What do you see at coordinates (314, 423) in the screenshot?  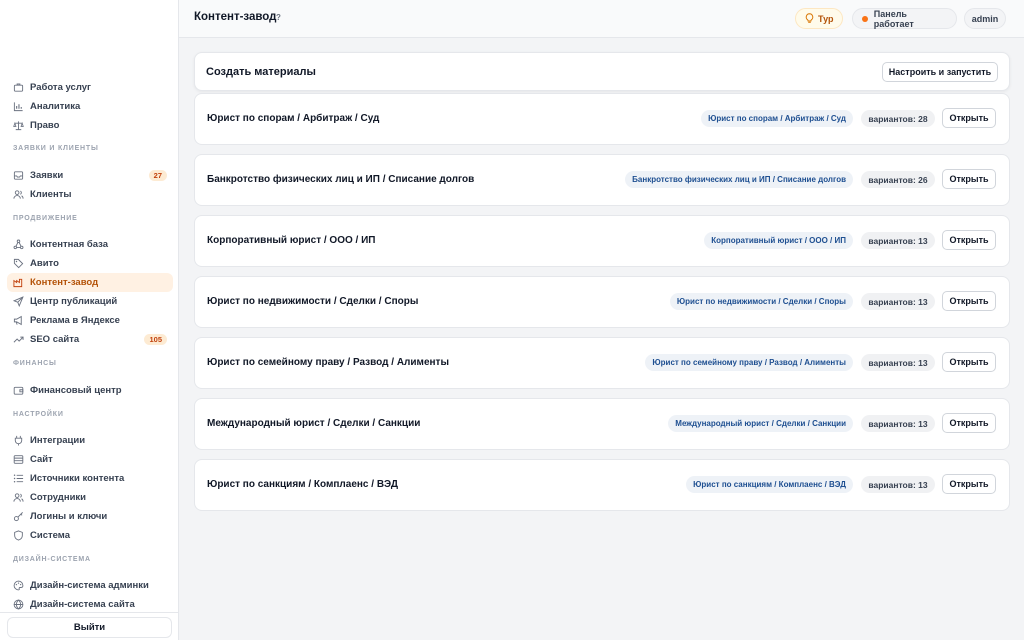 I see `row-title: Международный юрист / Сделки / Санкции` at bounding box center [314, 423].